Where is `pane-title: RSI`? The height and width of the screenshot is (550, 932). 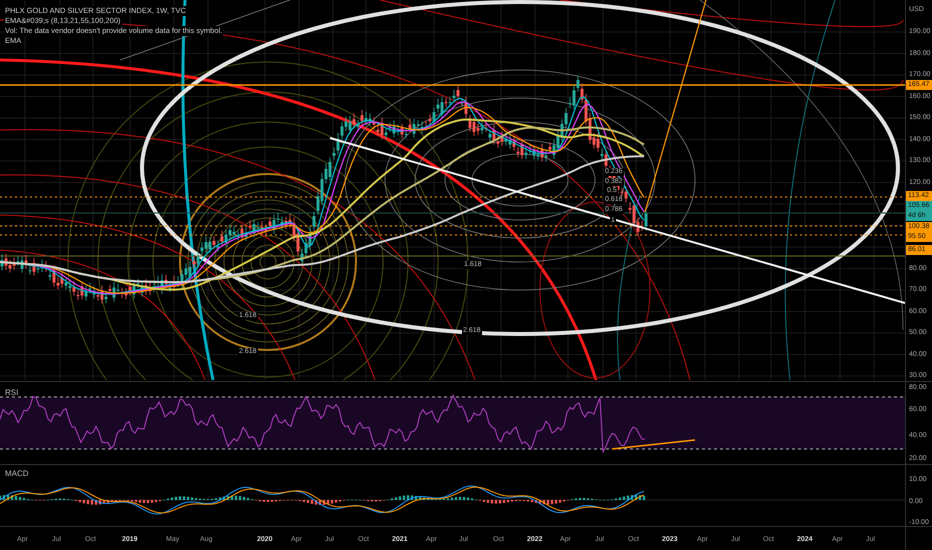
pane-title: RSI is located at coordinates (11, 392).